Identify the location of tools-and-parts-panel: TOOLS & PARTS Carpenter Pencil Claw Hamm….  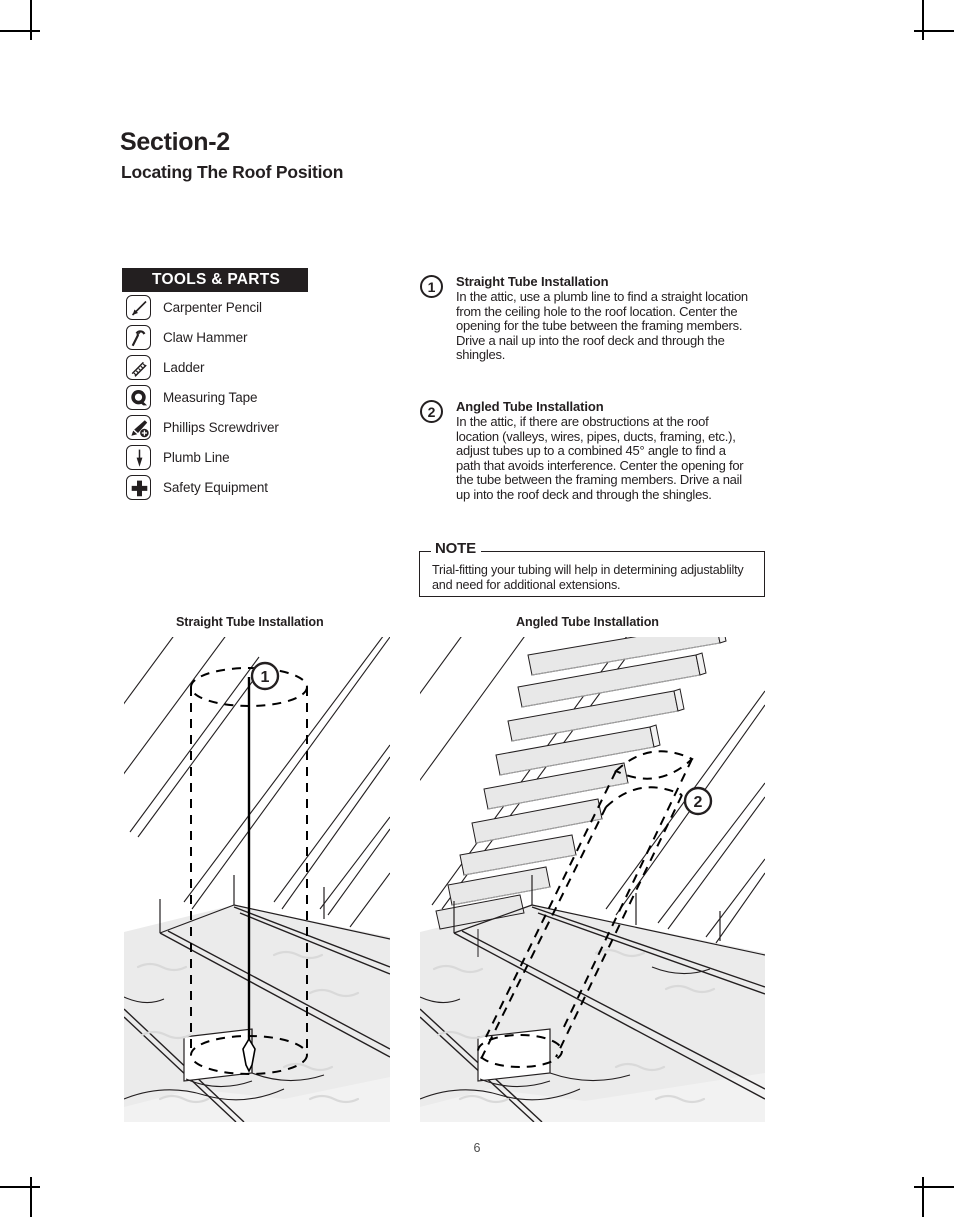
(215, 385).